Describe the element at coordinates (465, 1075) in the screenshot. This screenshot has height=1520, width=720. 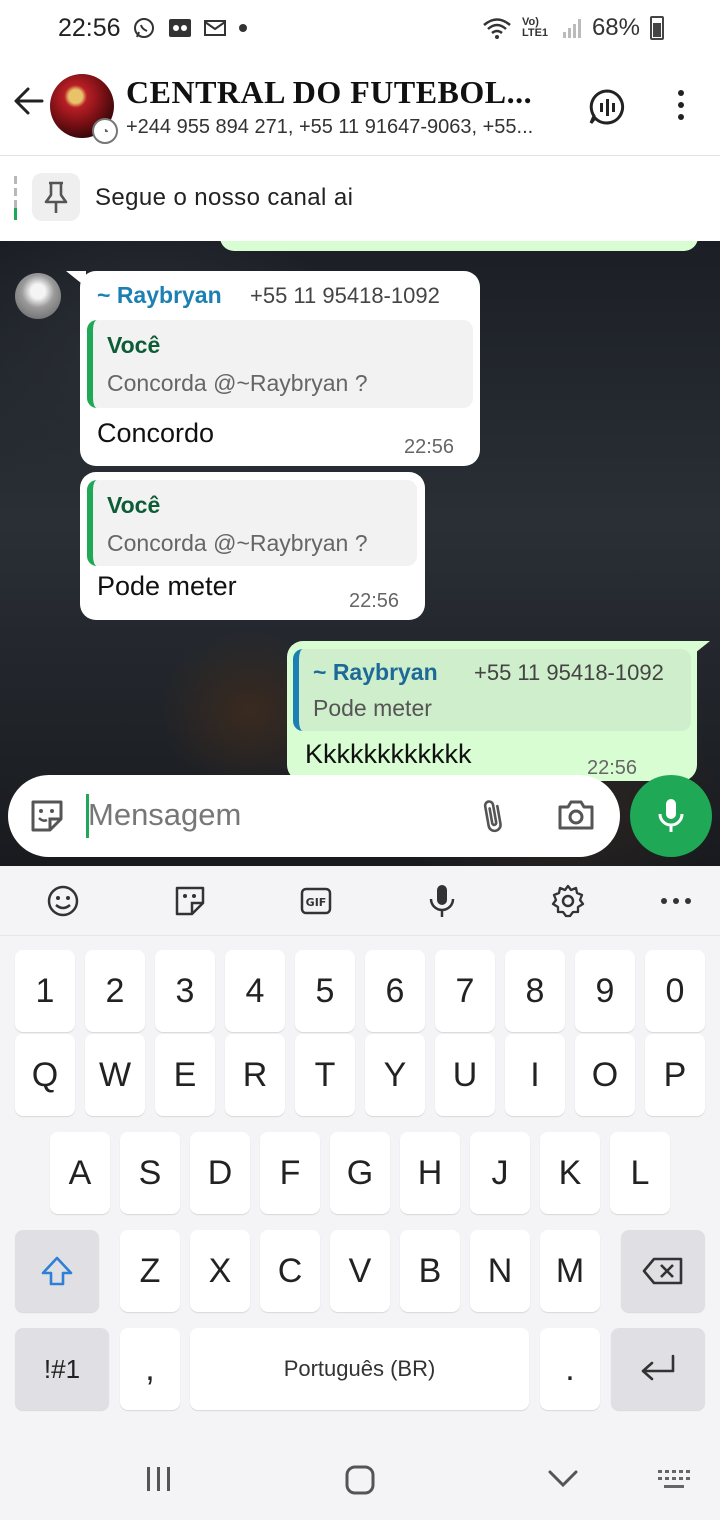
I see `key-u: U` at that location.